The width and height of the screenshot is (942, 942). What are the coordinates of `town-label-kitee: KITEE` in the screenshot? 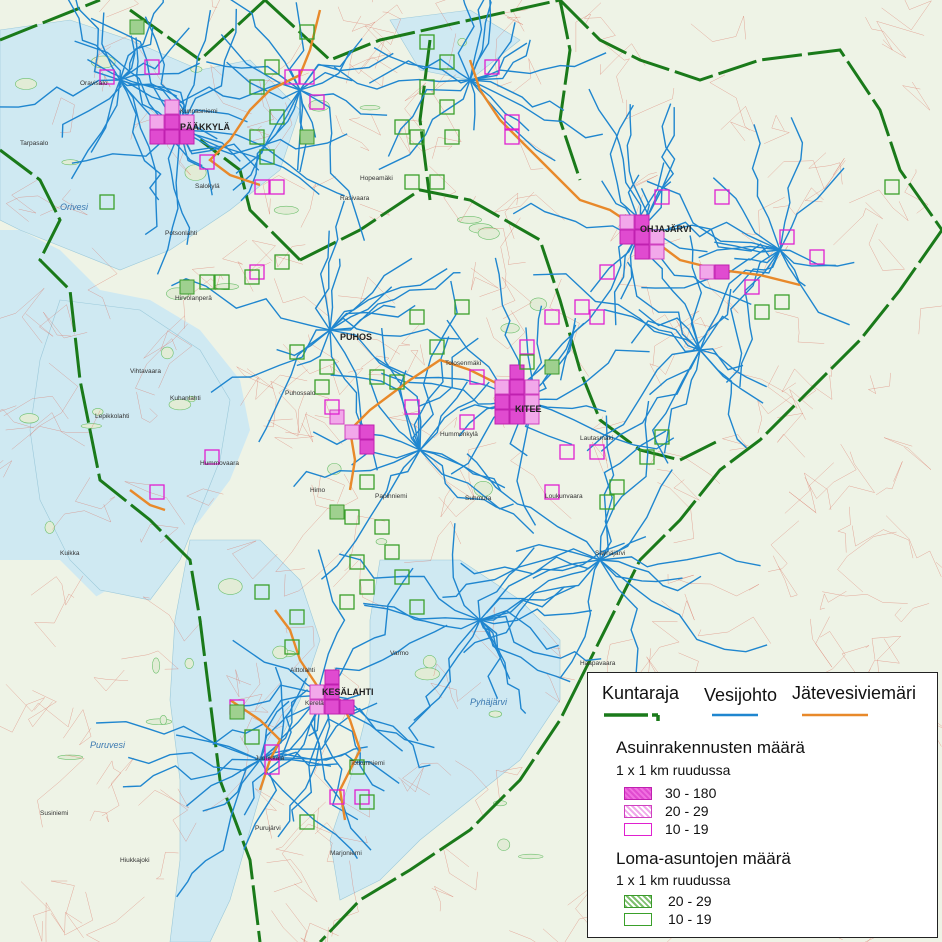 It's located at (528, 409).